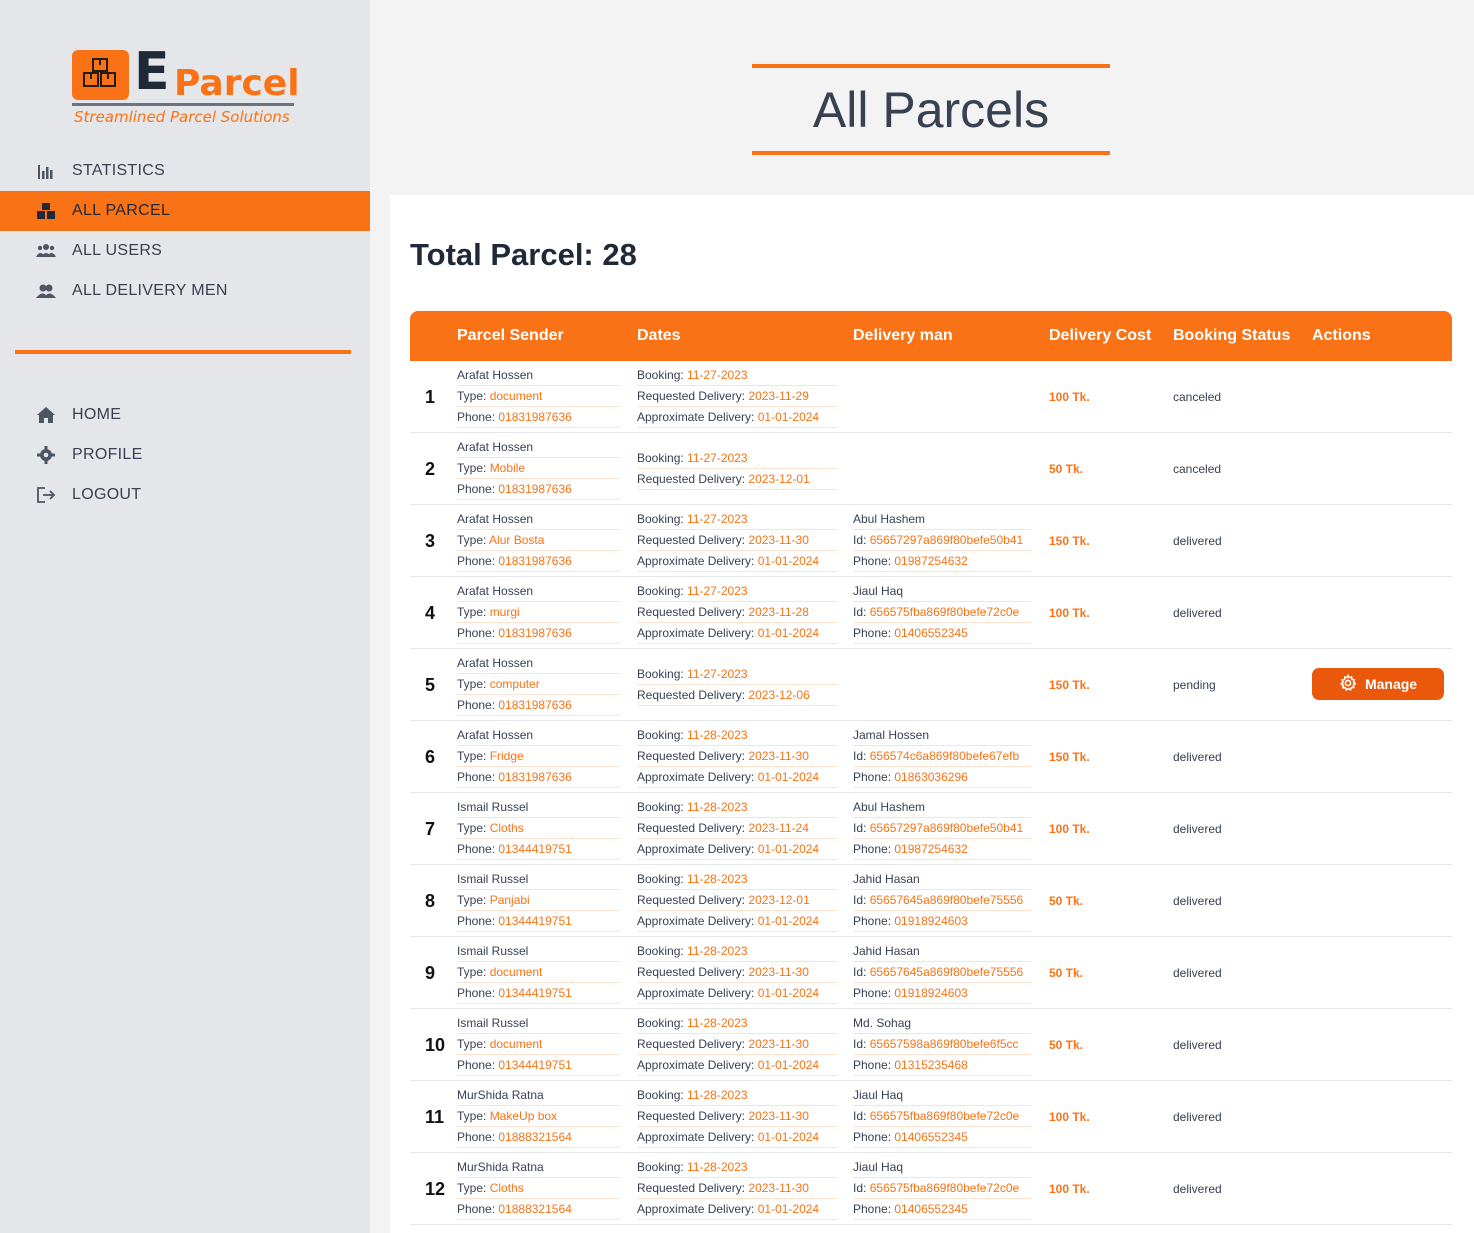 This screenshot has width=1474, height=1233. What do you see at coordinates (185, 251) in the screenshot?
I see `sidebar-item-all-users: ALL USERS` at bounding box center [185, 251].